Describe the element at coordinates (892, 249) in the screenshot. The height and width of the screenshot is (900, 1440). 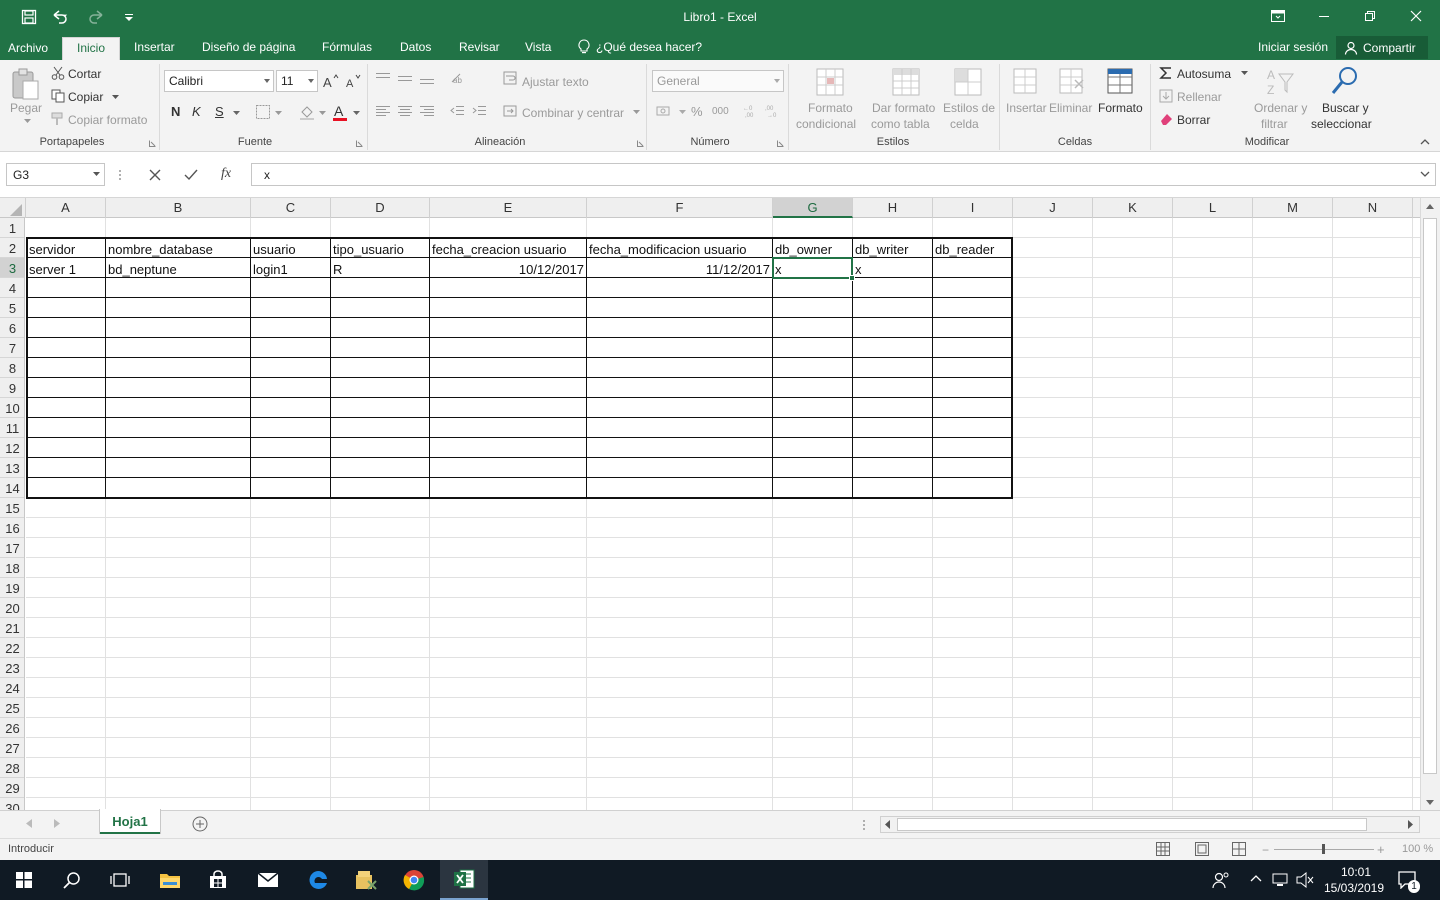
I see `header-cell: db_writer` at that location.